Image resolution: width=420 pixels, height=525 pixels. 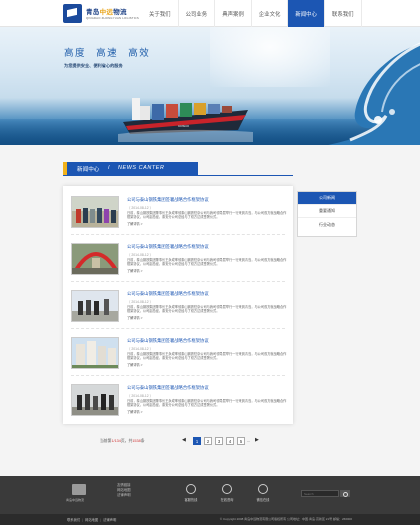 What do you see at coordinates (306, 13) in the screenshot?
I see `nav-item-news: 新闻中心` at bounding box center [306, 13].